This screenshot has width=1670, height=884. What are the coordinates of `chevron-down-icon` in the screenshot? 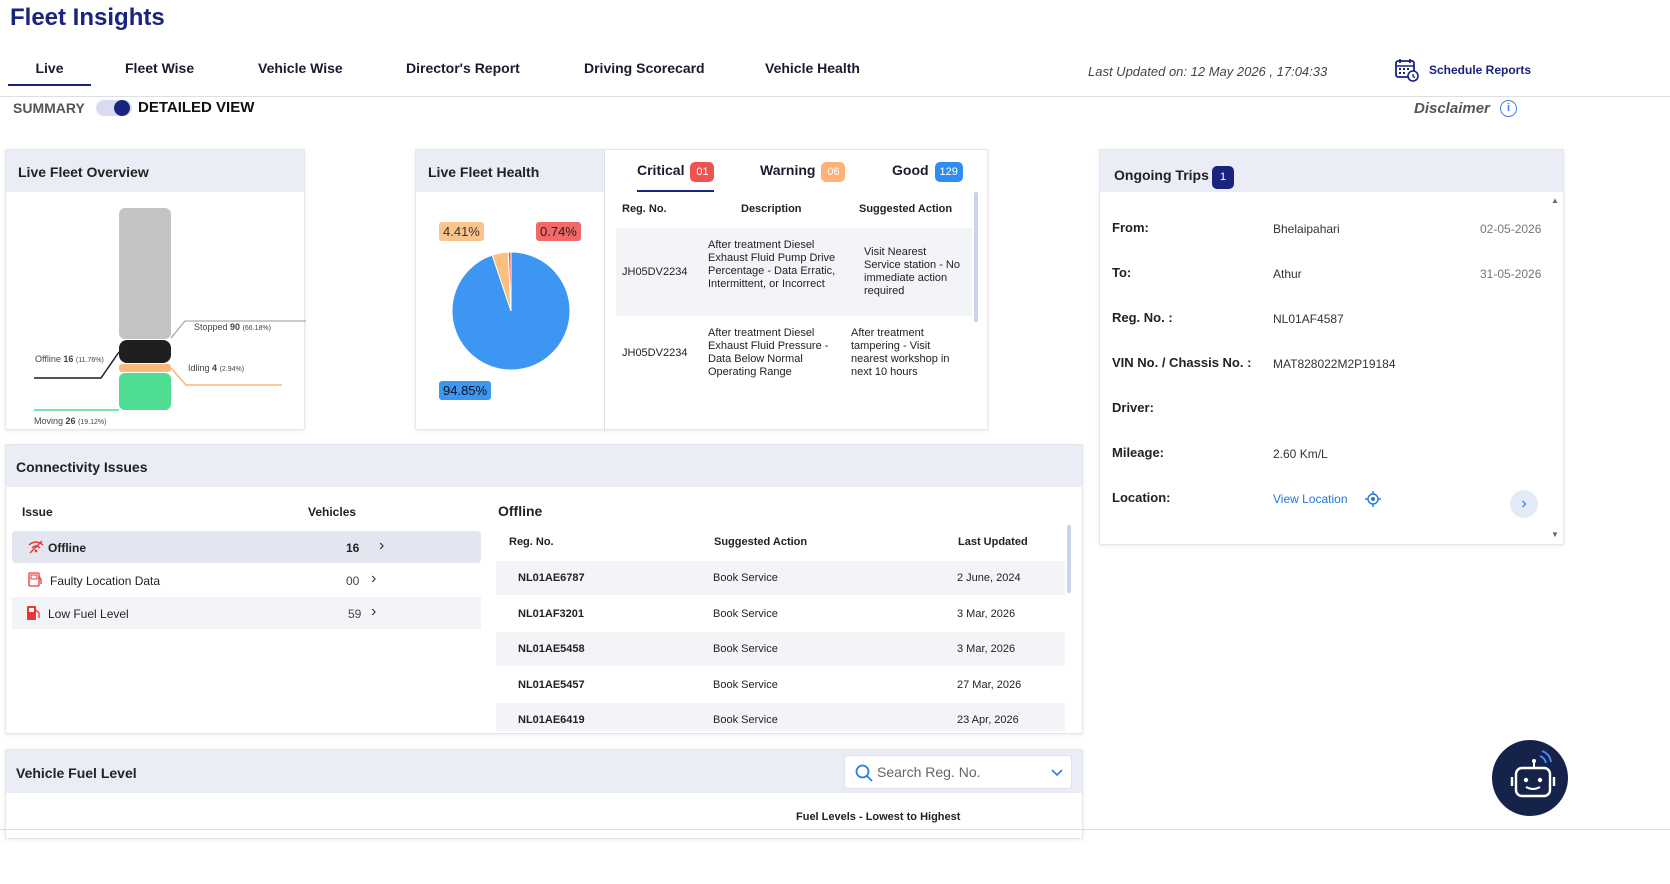 It's located at (1057, 773).